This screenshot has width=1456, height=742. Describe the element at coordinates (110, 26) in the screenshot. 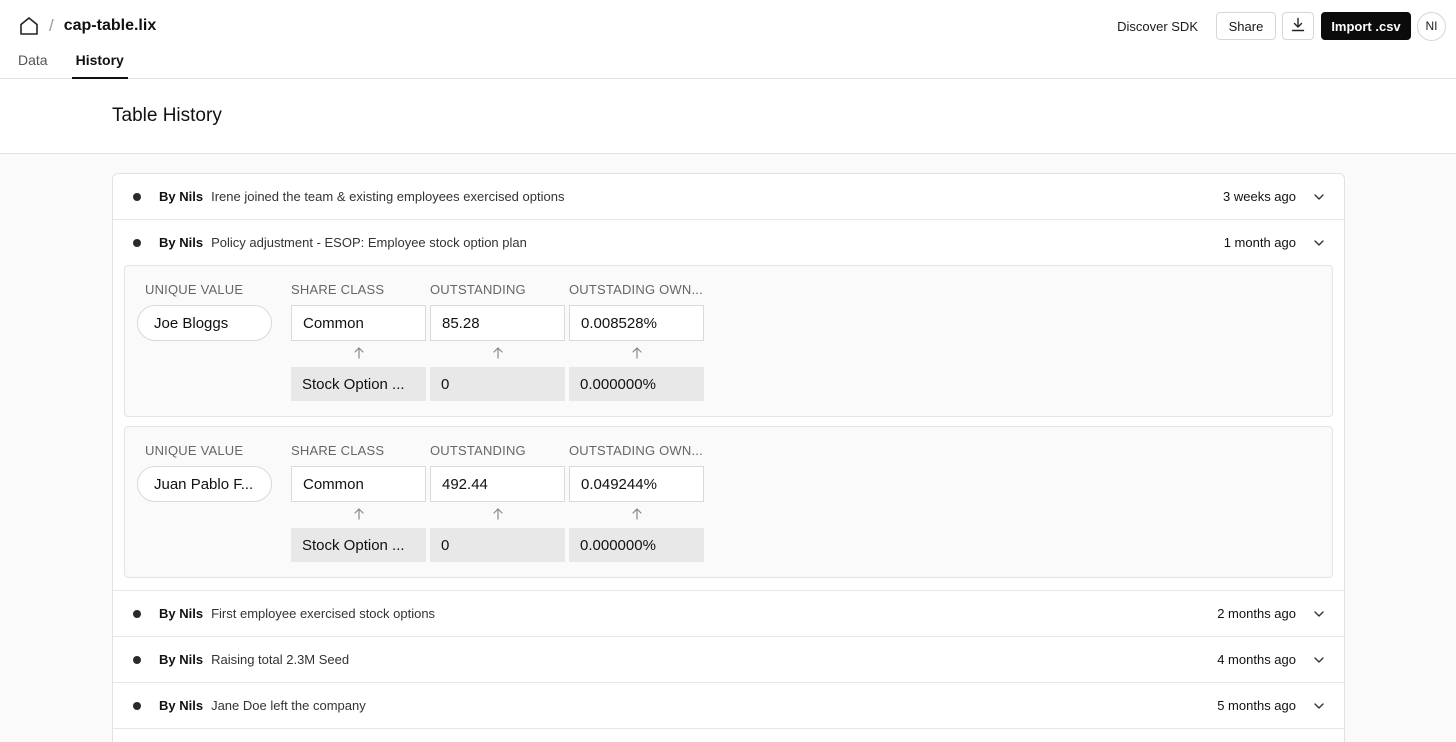

I see `file-name: cap-table.lix` at that location.